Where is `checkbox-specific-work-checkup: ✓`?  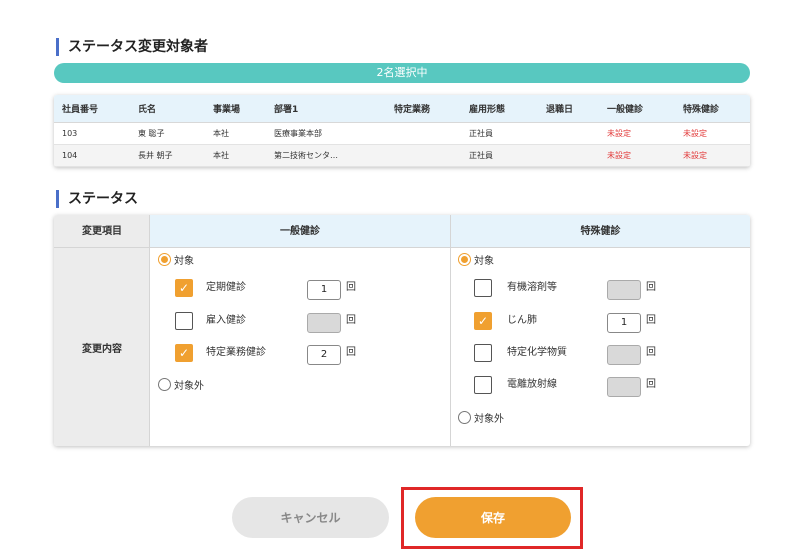
checkbox-specific-work-checkup: ✓ is located at coordinates (184, 353).